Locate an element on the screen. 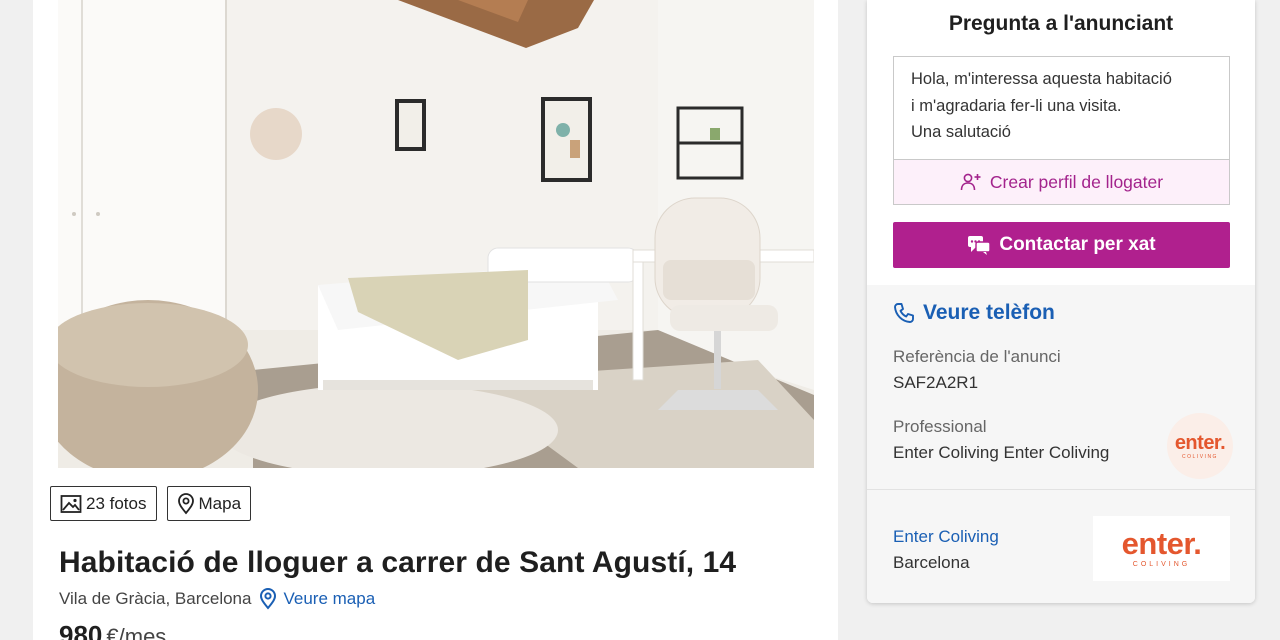 Image resolution: width=1280 pixels, height=640 pixels. create-tenant-profile-button: Crear perfil de llogater is located at coordinates (1061, 182).